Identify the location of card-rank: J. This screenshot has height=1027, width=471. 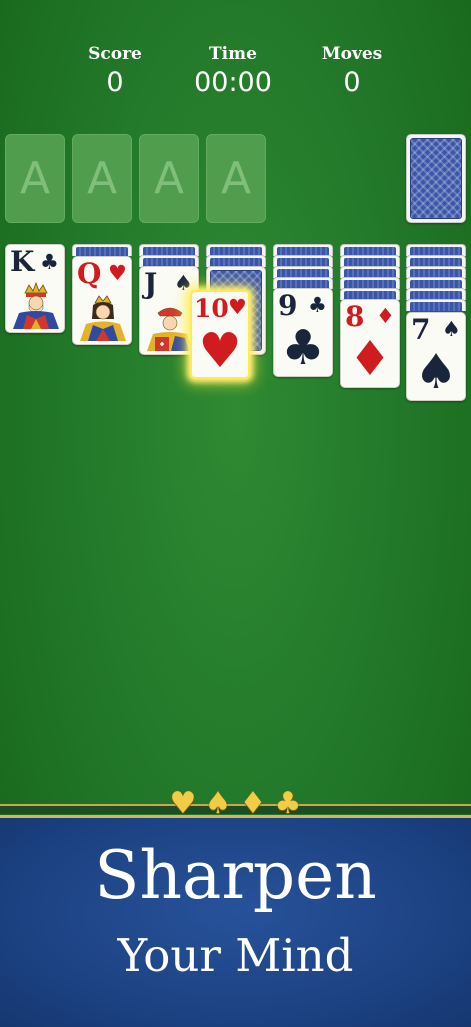
(151, 283).